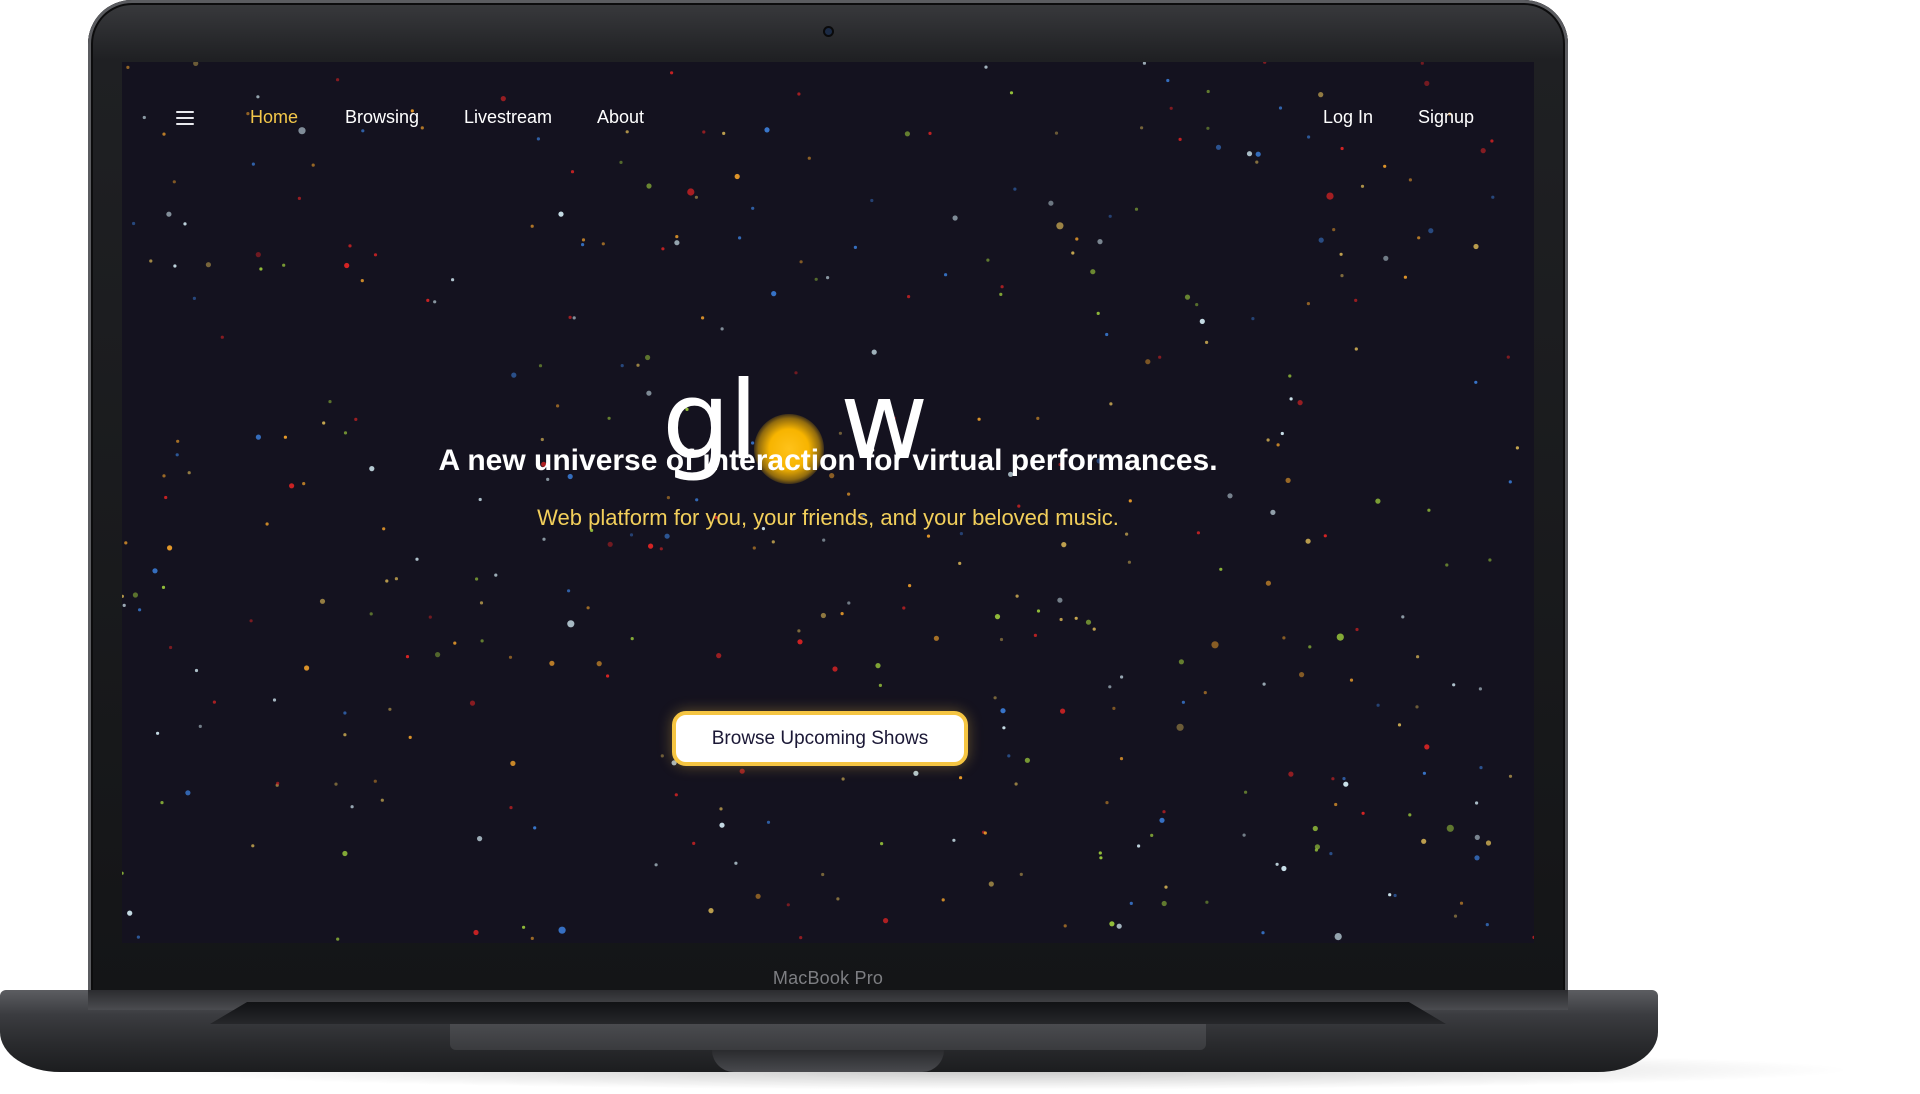 The height and width of the screenshot is (1094, 1920). What do you see at coordinates (1446, 117) in the screenshot?
I see `signup-link: Signup` at bounding box center [1446, 117].